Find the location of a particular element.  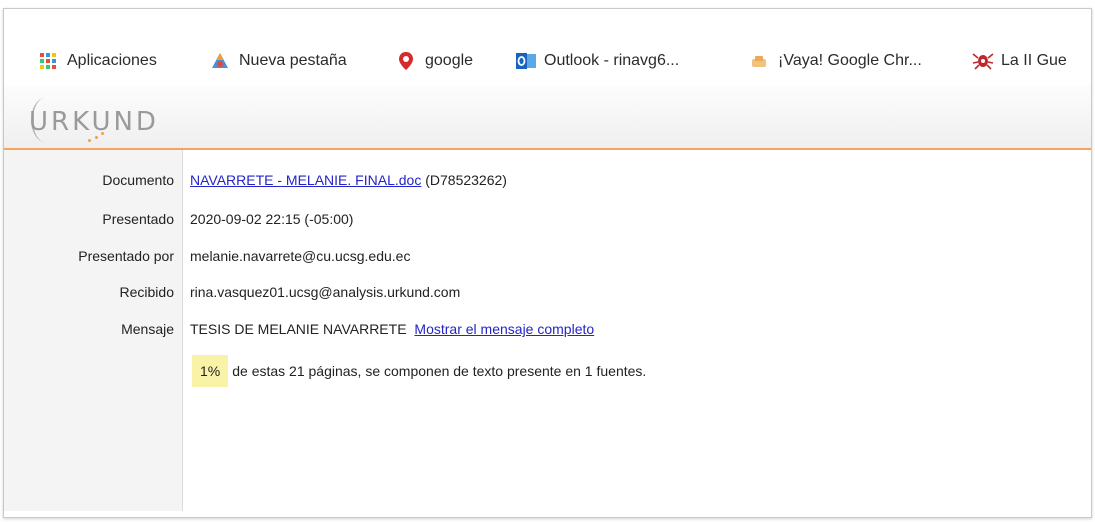

recibido-value: rina.vasquez01.ucsg@analysis.urkund.com is located at coordinates (325, 292).